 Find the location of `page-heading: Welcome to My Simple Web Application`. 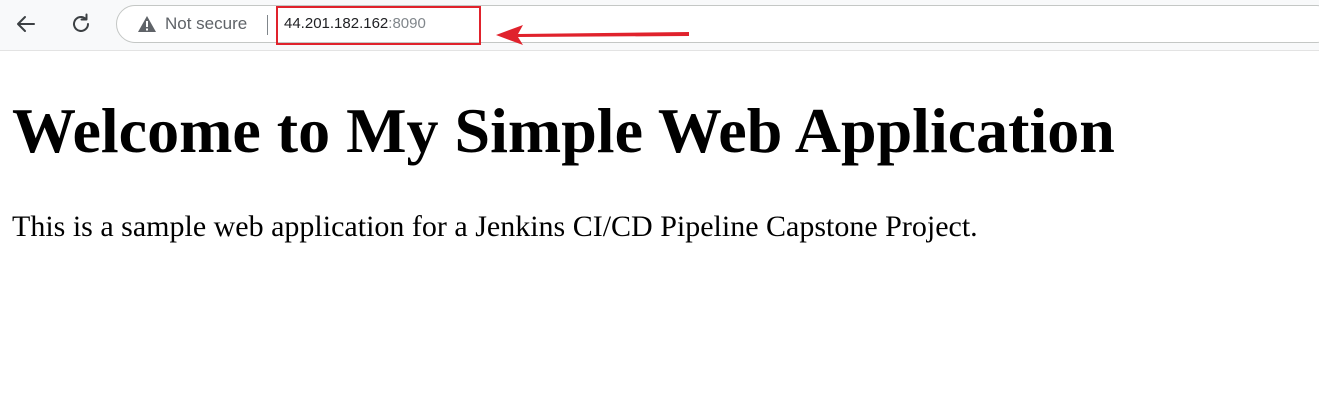

page-heading: Welcome to My Simple Web Application is located at coordinates (563, 130).